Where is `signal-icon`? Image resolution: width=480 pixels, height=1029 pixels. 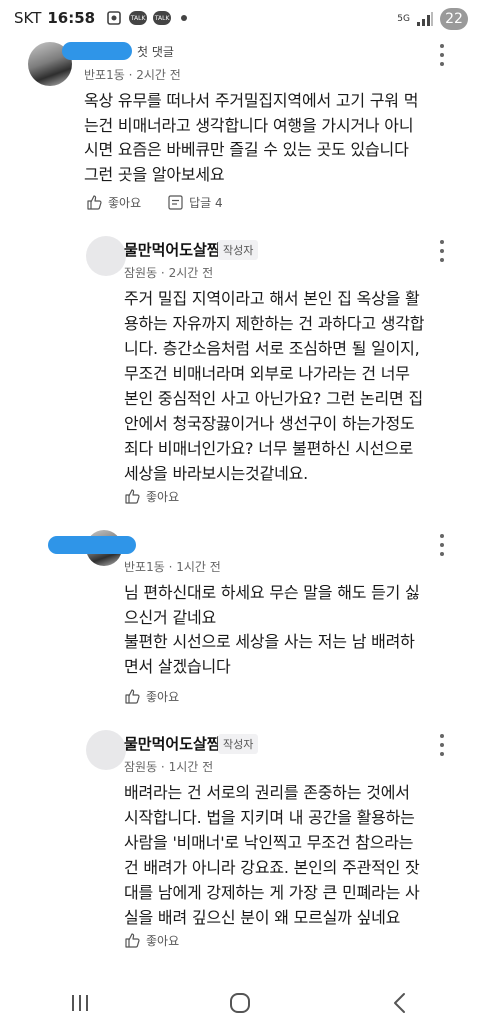 signal-icon is located at coordinates (425, 19).